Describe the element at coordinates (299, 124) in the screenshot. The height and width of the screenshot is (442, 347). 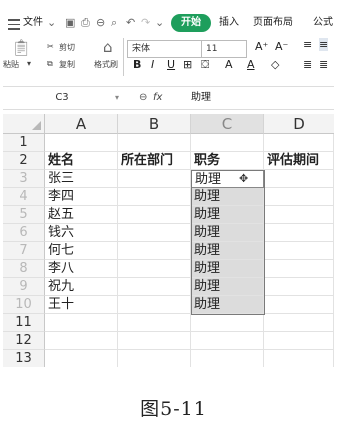
I see `column-header-d: D` at that location.